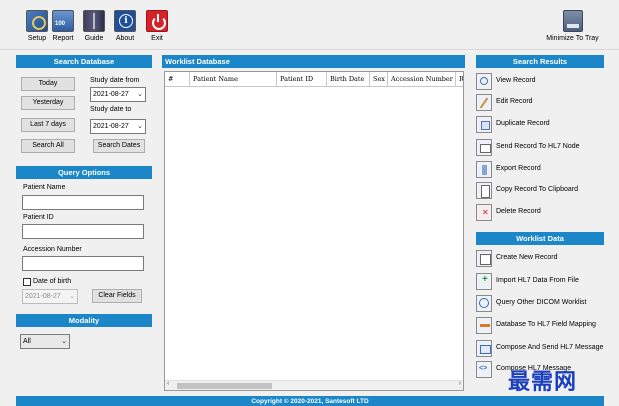 This screenshot has height=406, width=619. What do you see at coordinates (233, 79) in the screenshot?
I see `col-header-patient-name: Patient Name` at bounding box center [233, 79].